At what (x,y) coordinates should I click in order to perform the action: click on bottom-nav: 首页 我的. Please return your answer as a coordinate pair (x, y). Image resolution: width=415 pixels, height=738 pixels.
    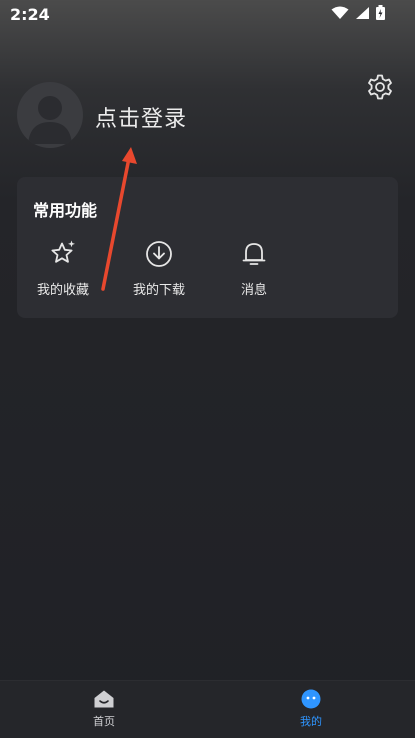
    Looking at the image, I should click on (207, 709).